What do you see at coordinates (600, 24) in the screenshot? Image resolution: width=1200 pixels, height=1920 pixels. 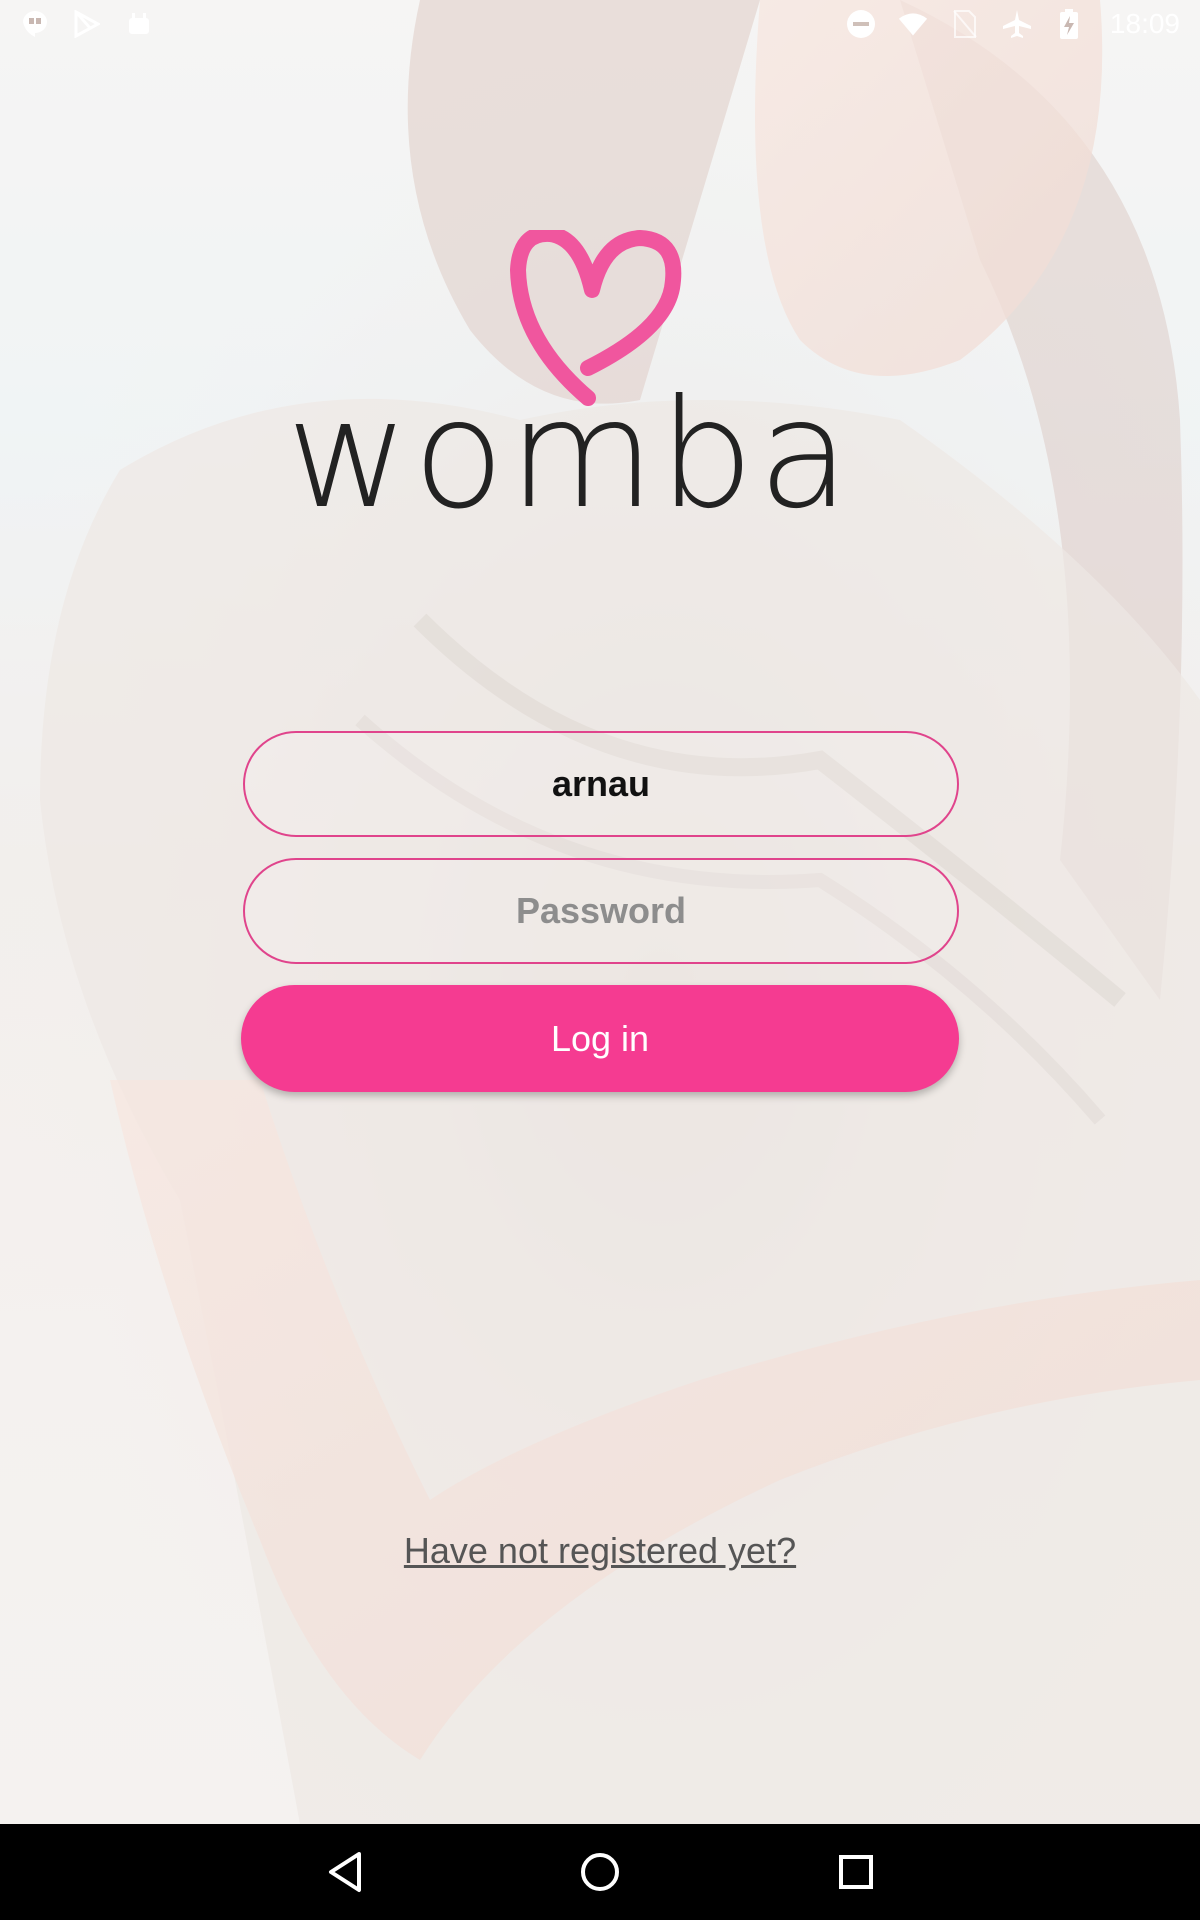 I see `status-bar: 18:09` at bounding box center [600, 24].